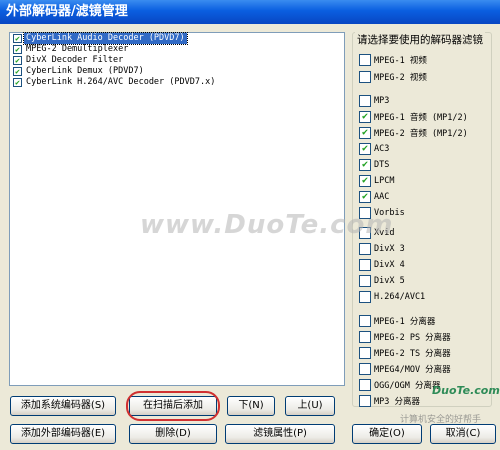  What do you see at coordinates (267, 225) in the screenshot?
I see `watermark-main: www.DuoTe.com` at bounding box center [267, 225].